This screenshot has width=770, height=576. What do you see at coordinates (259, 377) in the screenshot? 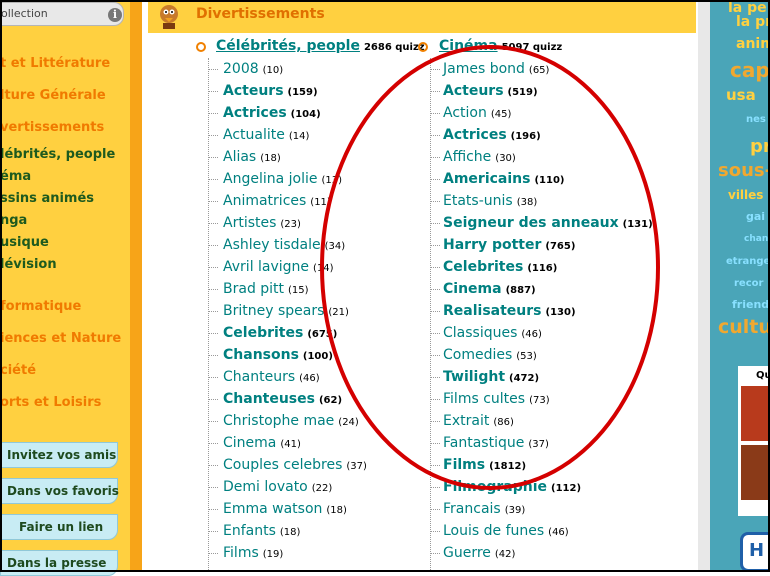
I see `subcategory-name: Chanteurs` at bounding box center [259, 377].